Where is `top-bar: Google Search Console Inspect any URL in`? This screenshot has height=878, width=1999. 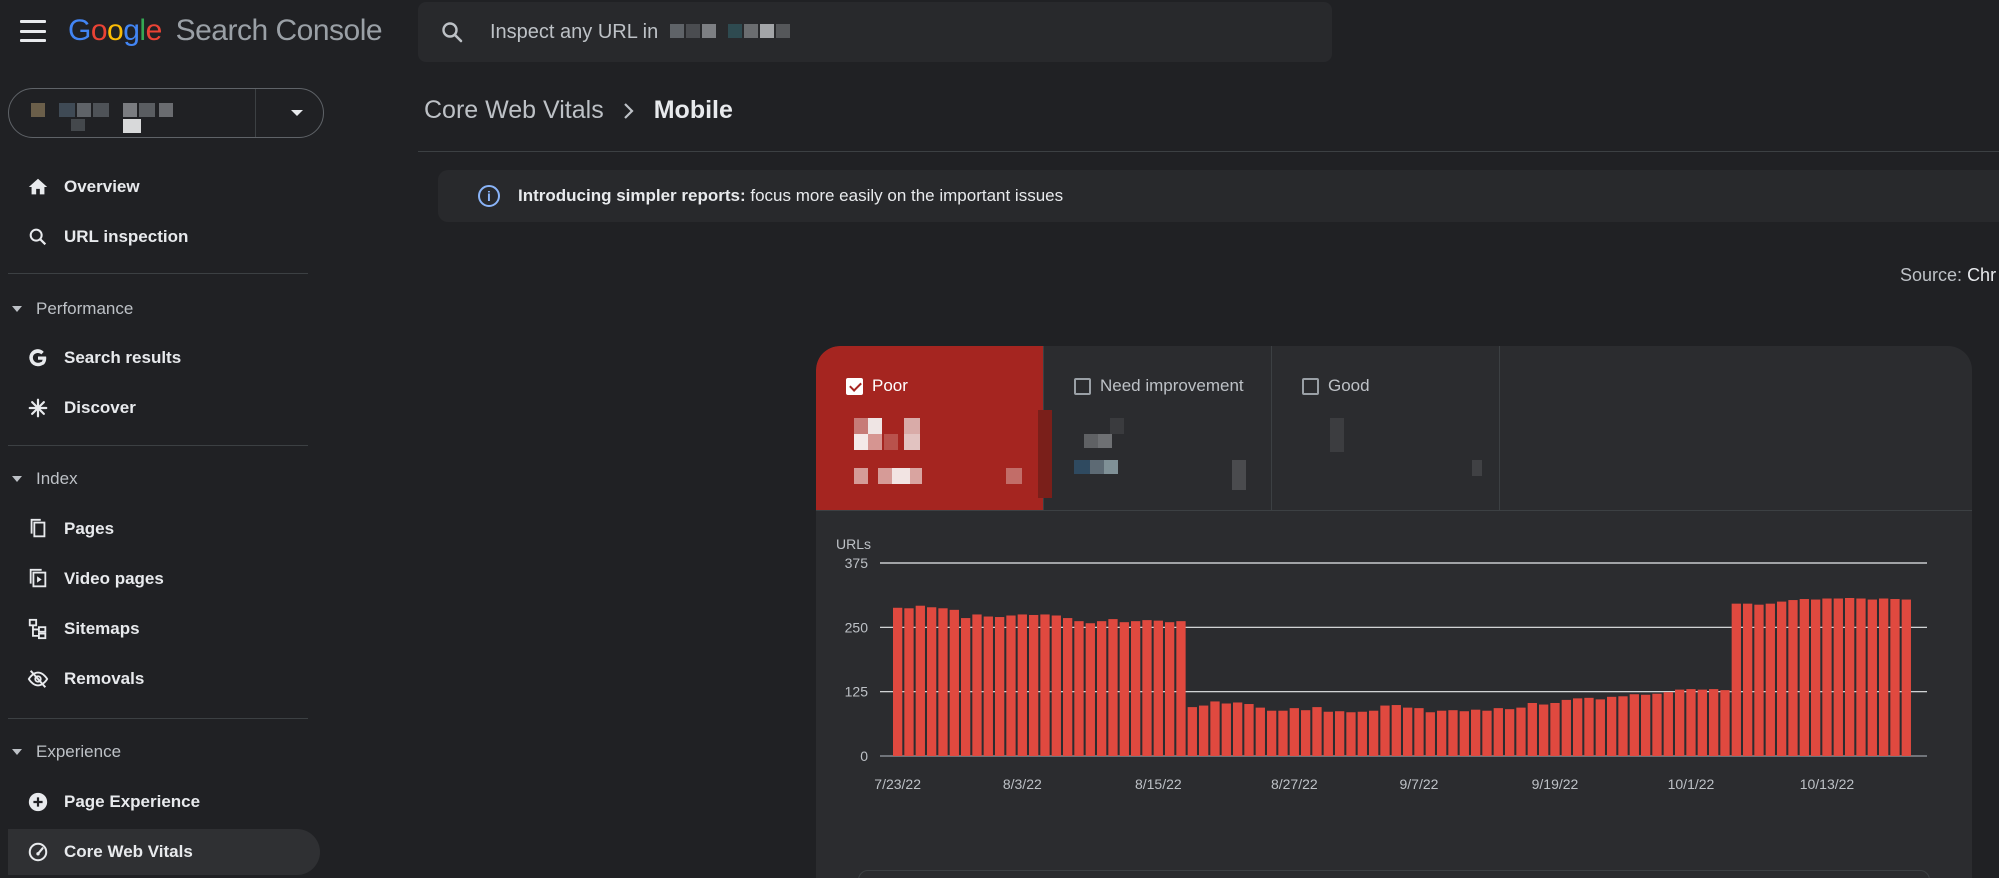 top-bar: Google Search Console Inspect any URL in is located at coordinates (999, 32).